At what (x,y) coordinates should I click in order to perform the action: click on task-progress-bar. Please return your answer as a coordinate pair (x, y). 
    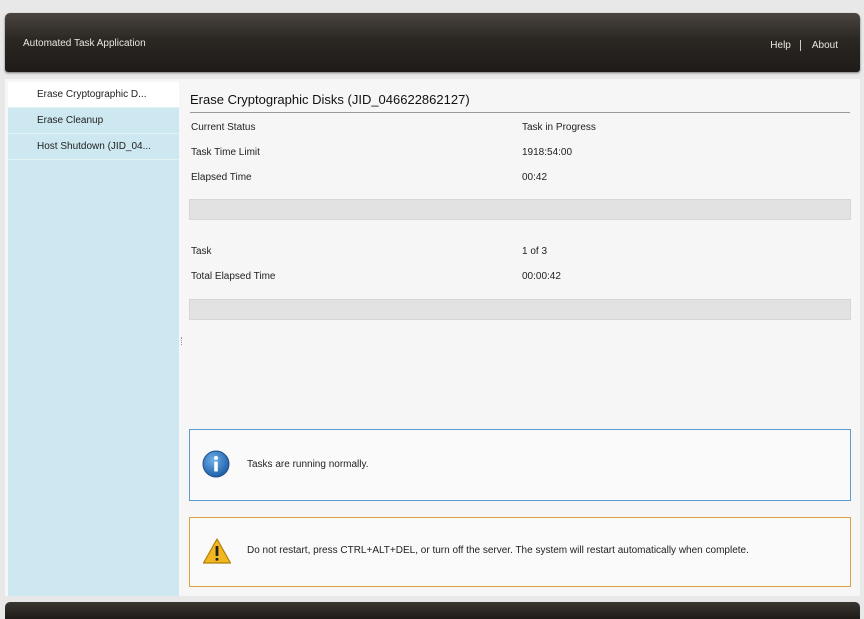
    Looking at the image, I should click on (520, 209).